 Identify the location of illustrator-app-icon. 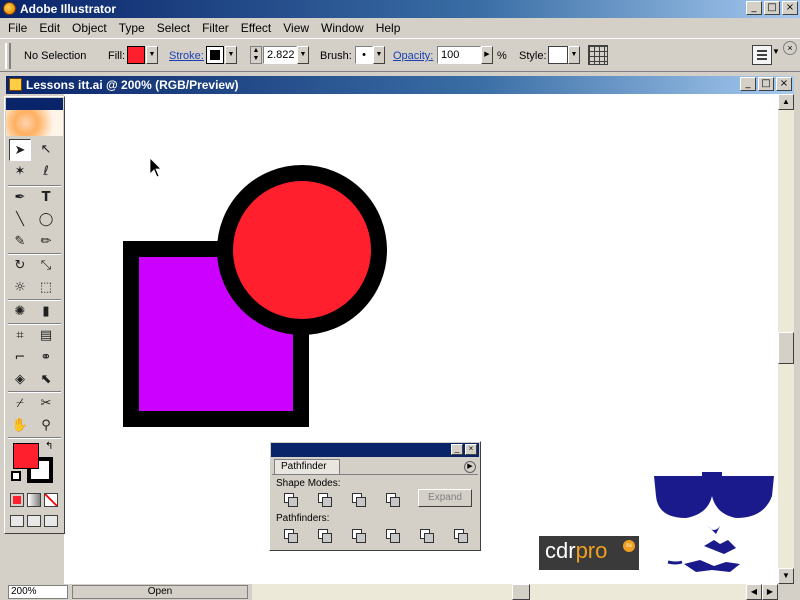
(9, 8).